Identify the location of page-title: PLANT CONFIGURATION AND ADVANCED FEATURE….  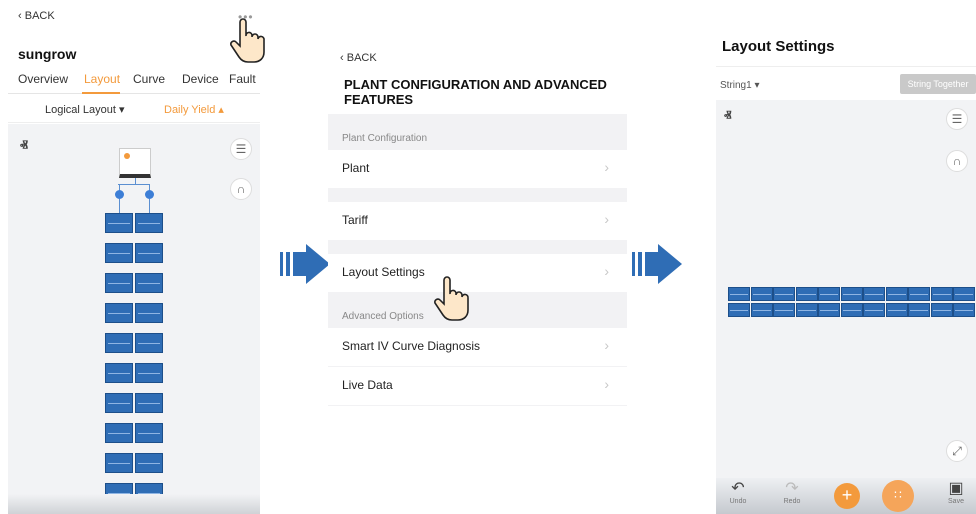
(475, 92).